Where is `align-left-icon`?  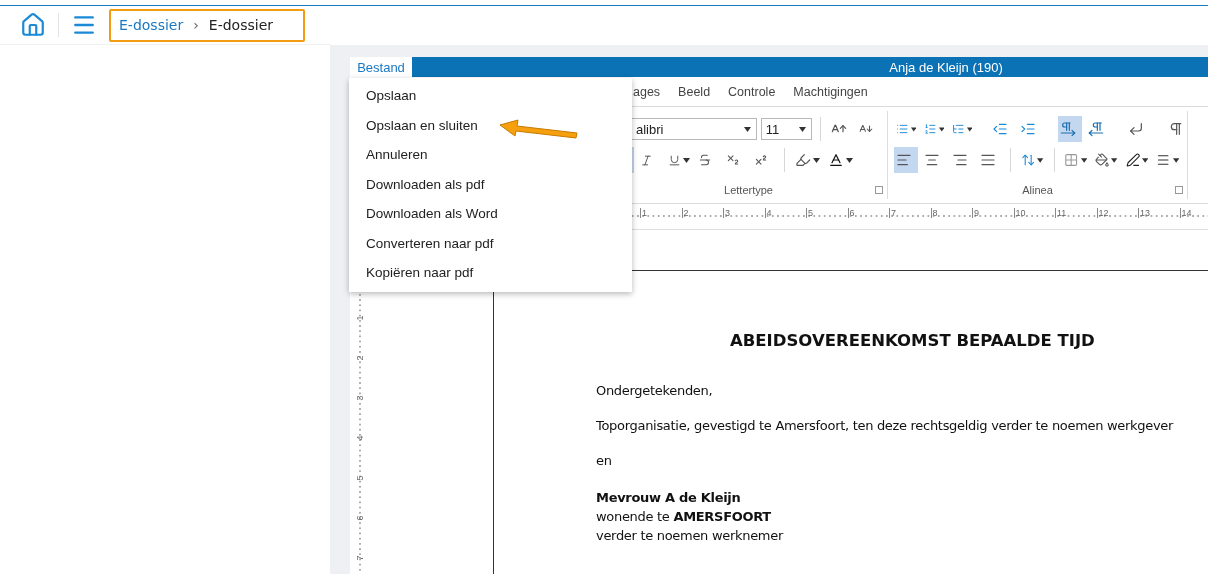 align-left-icon is located at coordinates (904, 160).